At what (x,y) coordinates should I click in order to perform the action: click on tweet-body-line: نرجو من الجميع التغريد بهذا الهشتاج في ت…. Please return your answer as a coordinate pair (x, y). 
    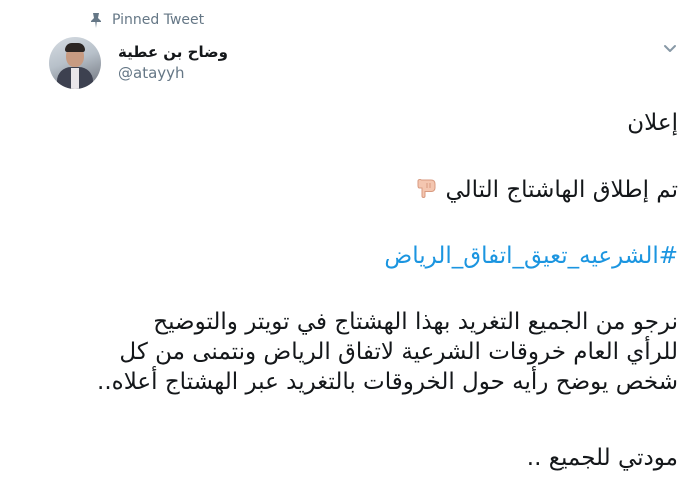
    Looking at the image, I should click on (415, 322).